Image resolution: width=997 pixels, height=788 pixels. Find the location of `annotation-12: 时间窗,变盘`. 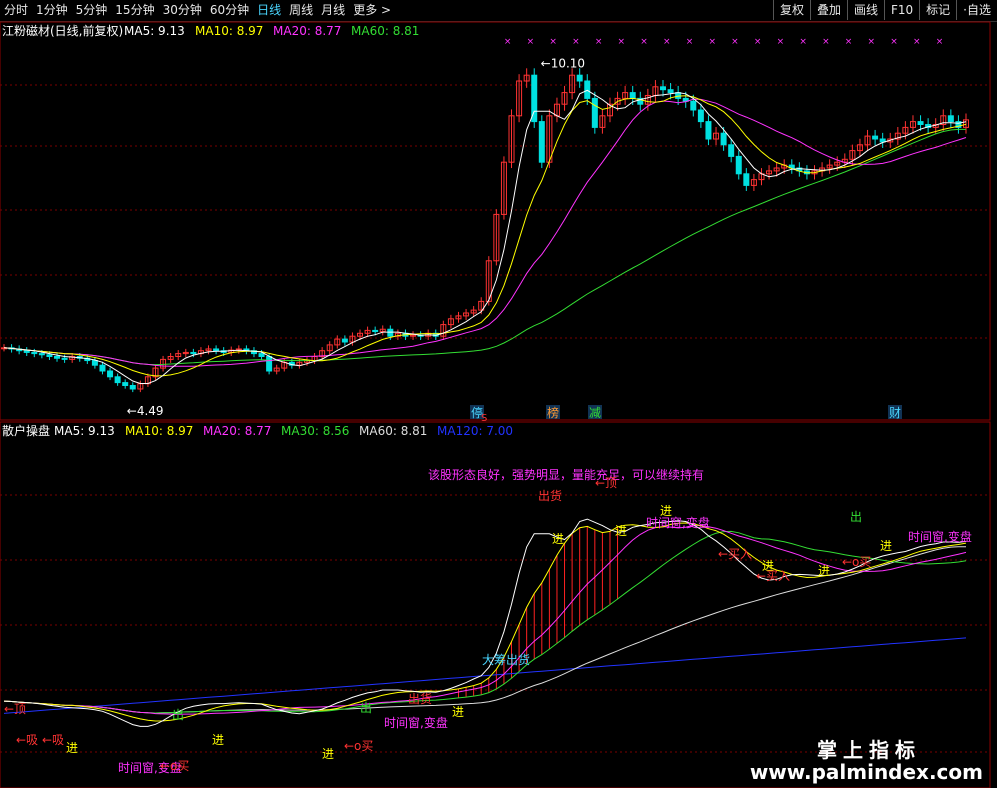

annotation-12: 时间窗,变盘 is located at coordinates (416, 722).